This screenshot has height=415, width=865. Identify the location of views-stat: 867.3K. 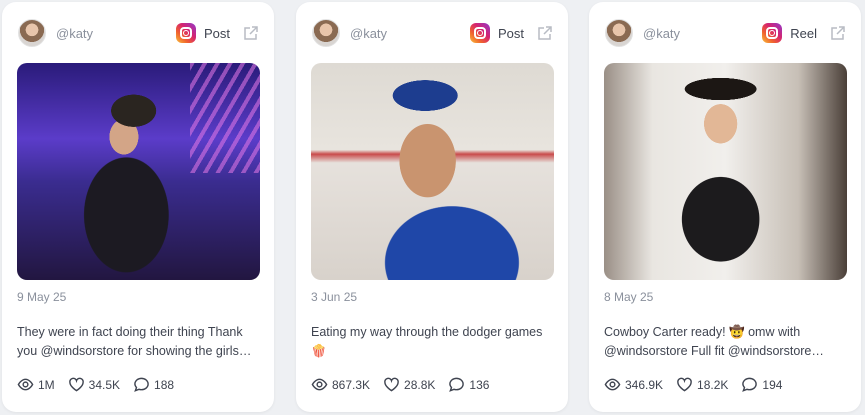
(340, 384).